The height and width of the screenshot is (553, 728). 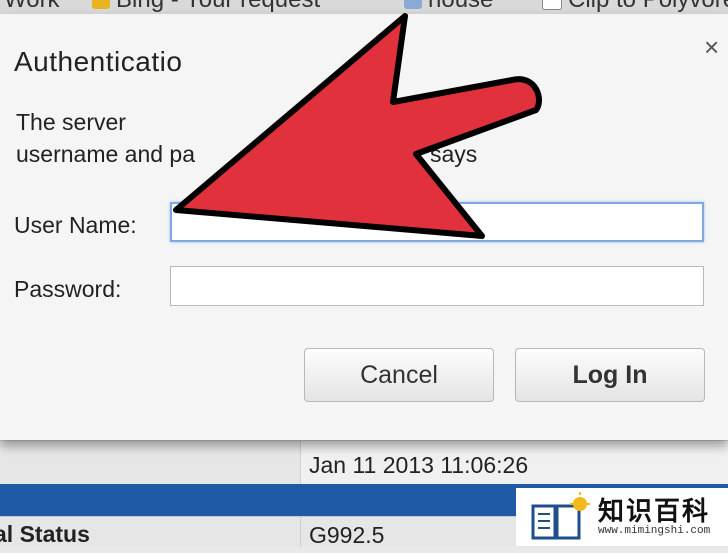 What do you see at coordinates (246, 138) in the screenshot?
I see `dialog-message: The server username and pa says` at bounding box center [246, 138].